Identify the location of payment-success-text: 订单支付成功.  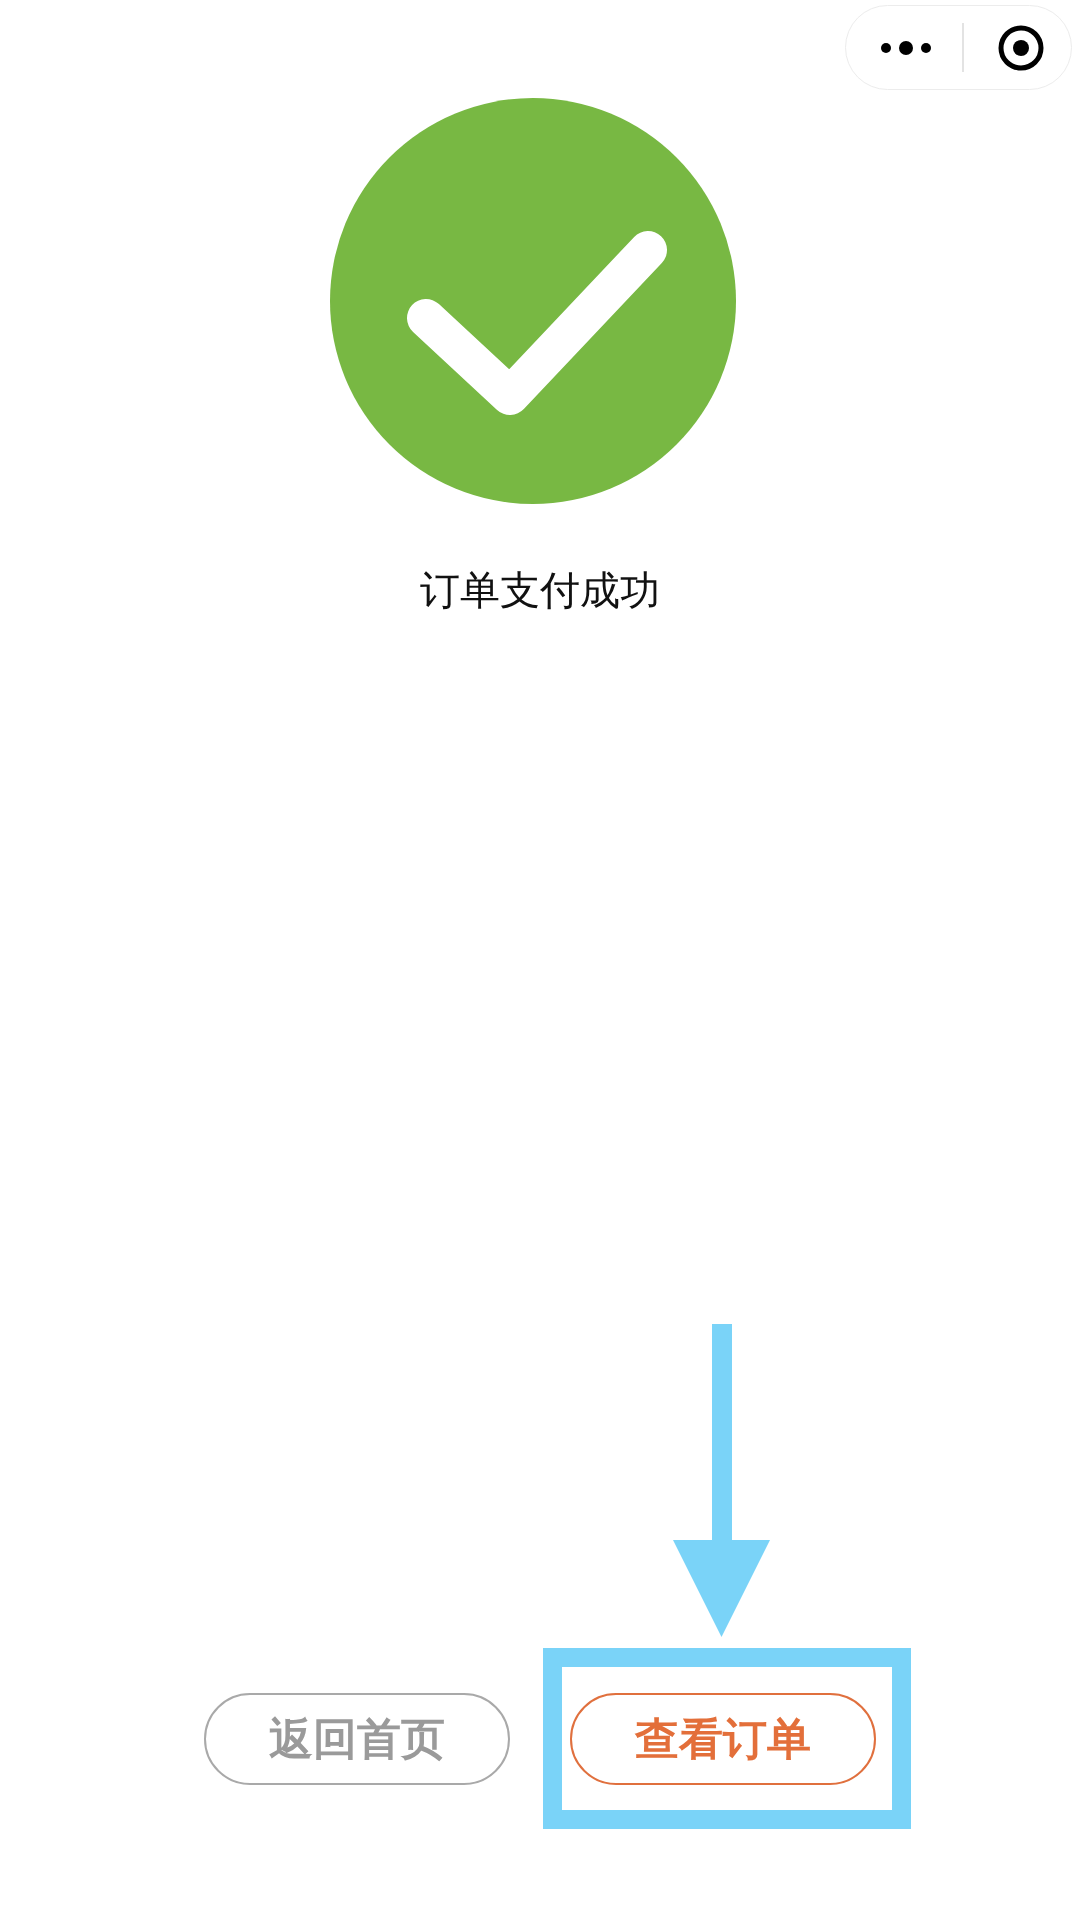
(540, 590).